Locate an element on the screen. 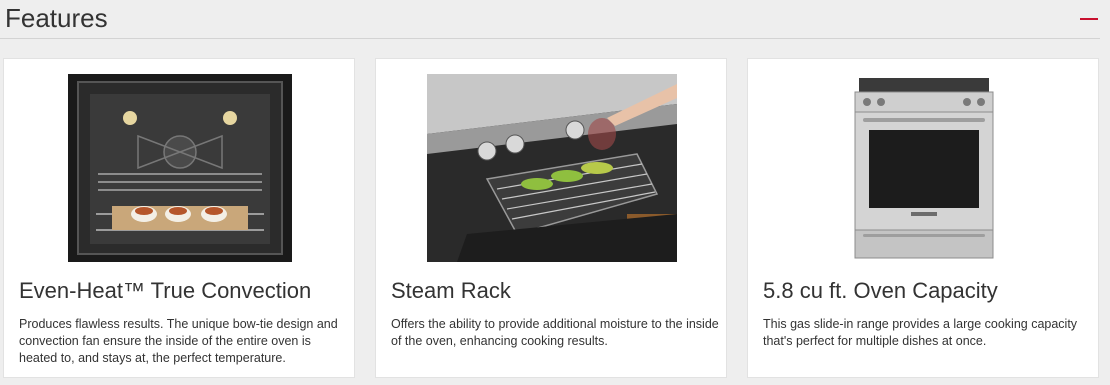  feature-title: Even-Heat™ True Convection is located at coordinates (165, 290).